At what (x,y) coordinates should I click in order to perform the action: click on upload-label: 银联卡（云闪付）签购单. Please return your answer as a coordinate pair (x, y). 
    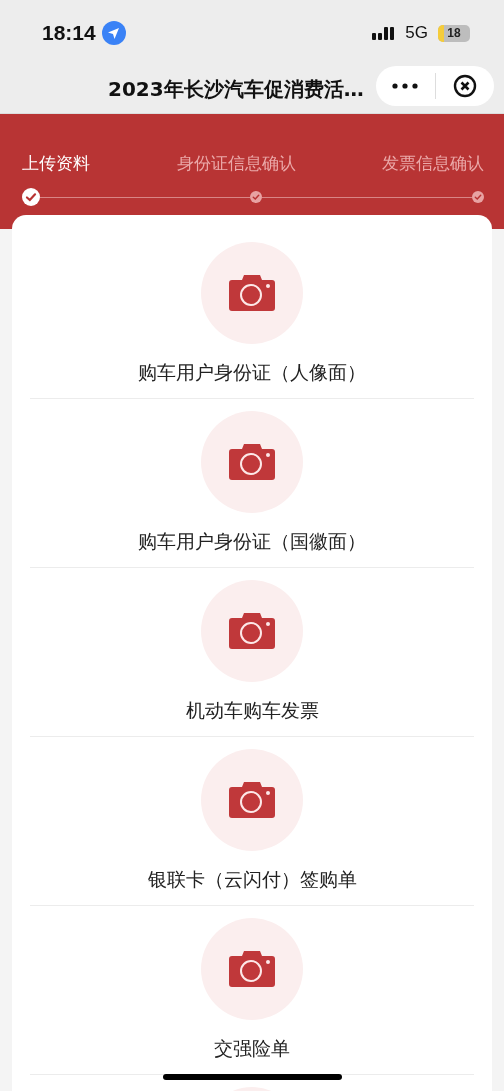
    Looking at the image, I should click on (252, 879).